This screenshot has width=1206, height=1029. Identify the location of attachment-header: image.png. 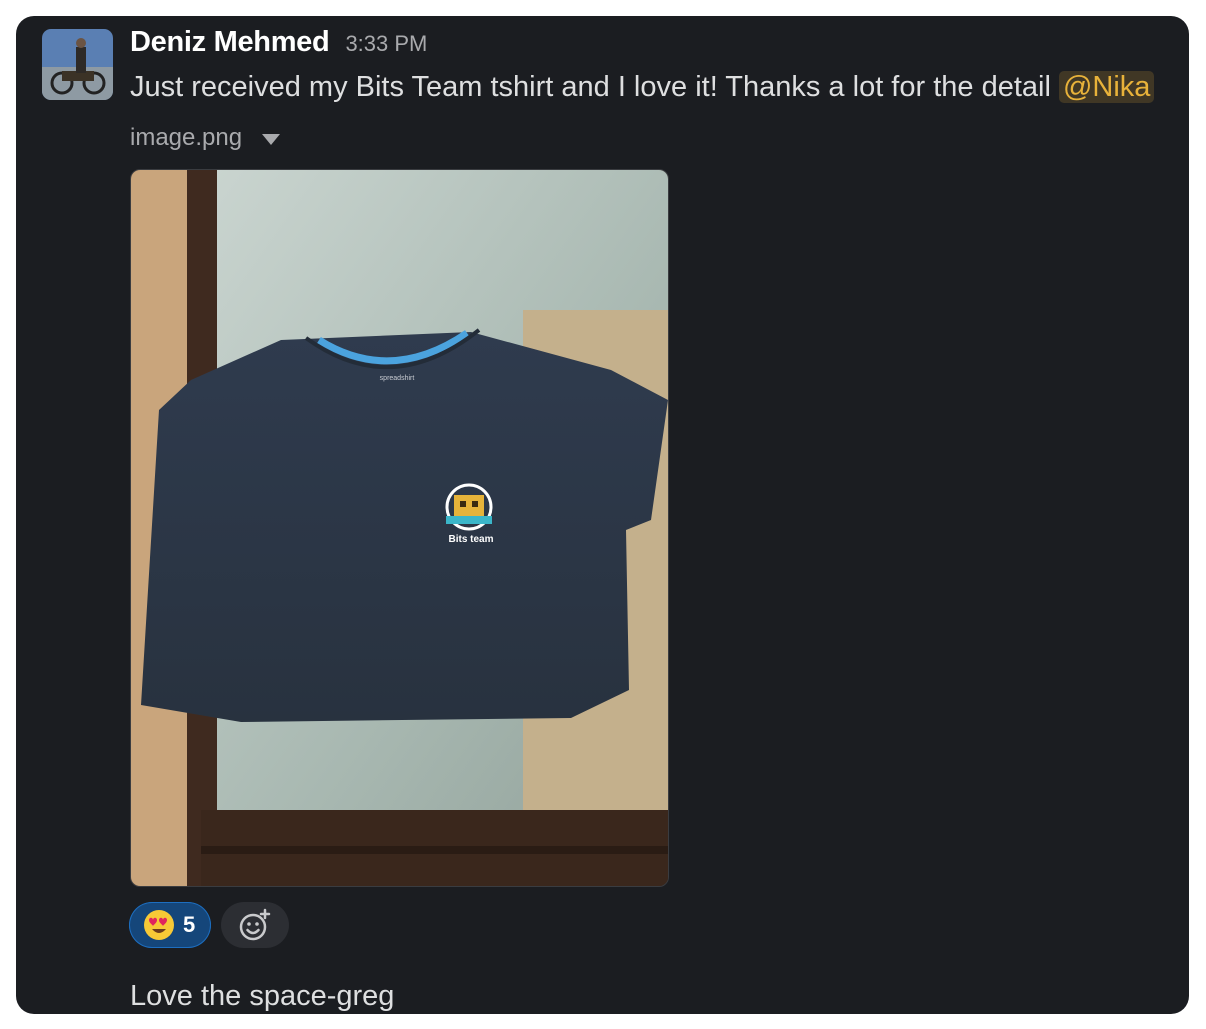
(205, 138).